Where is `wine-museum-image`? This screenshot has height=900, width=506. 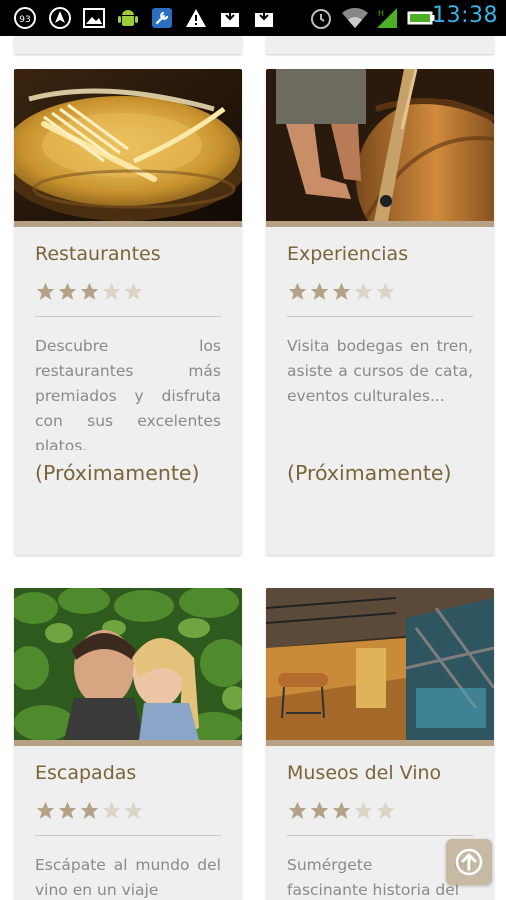 wine-museum-image is located at coordinates (380, 664).